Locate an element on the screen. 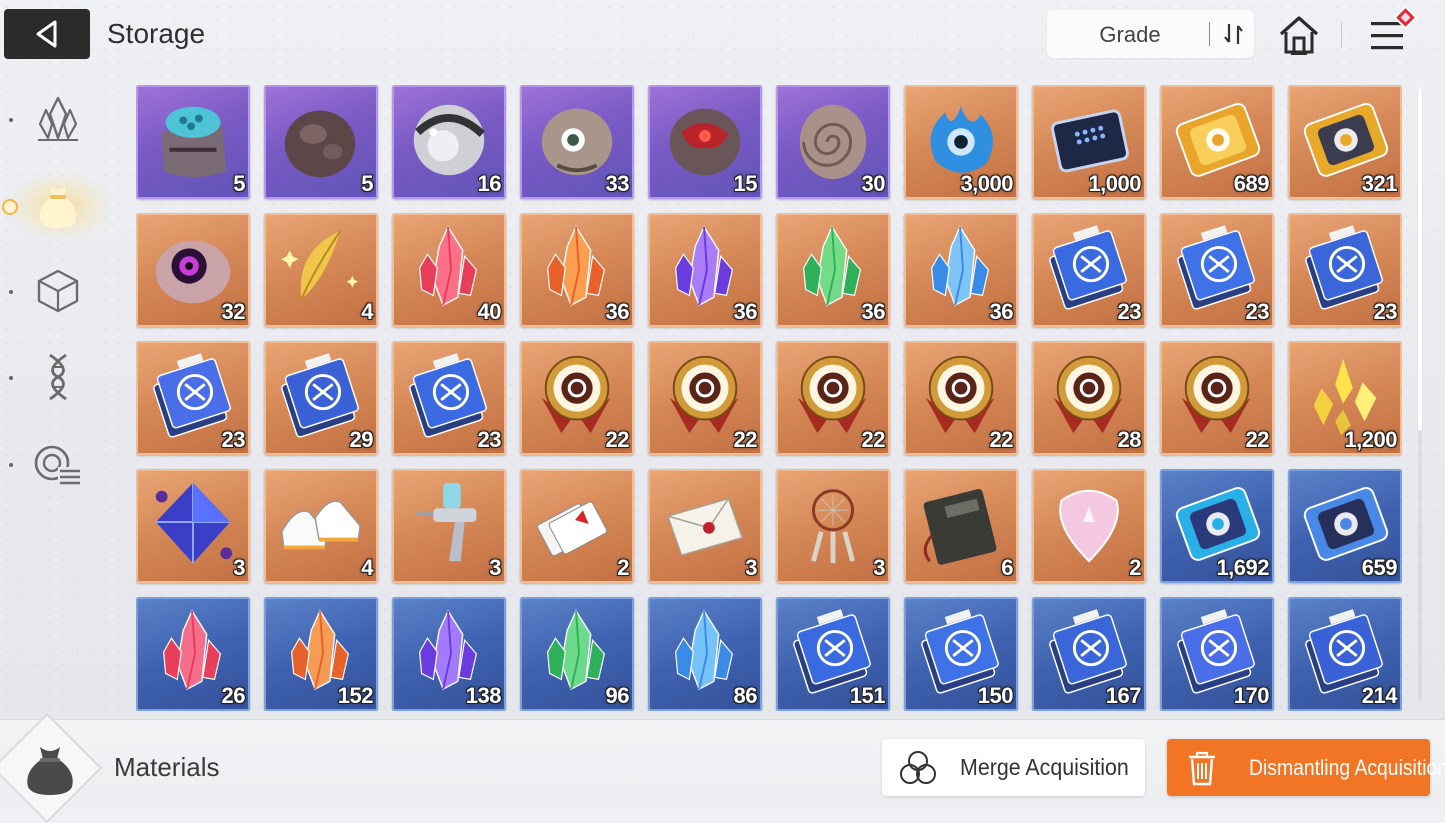  target-manual-icon is located at coordinates (1088, 651).